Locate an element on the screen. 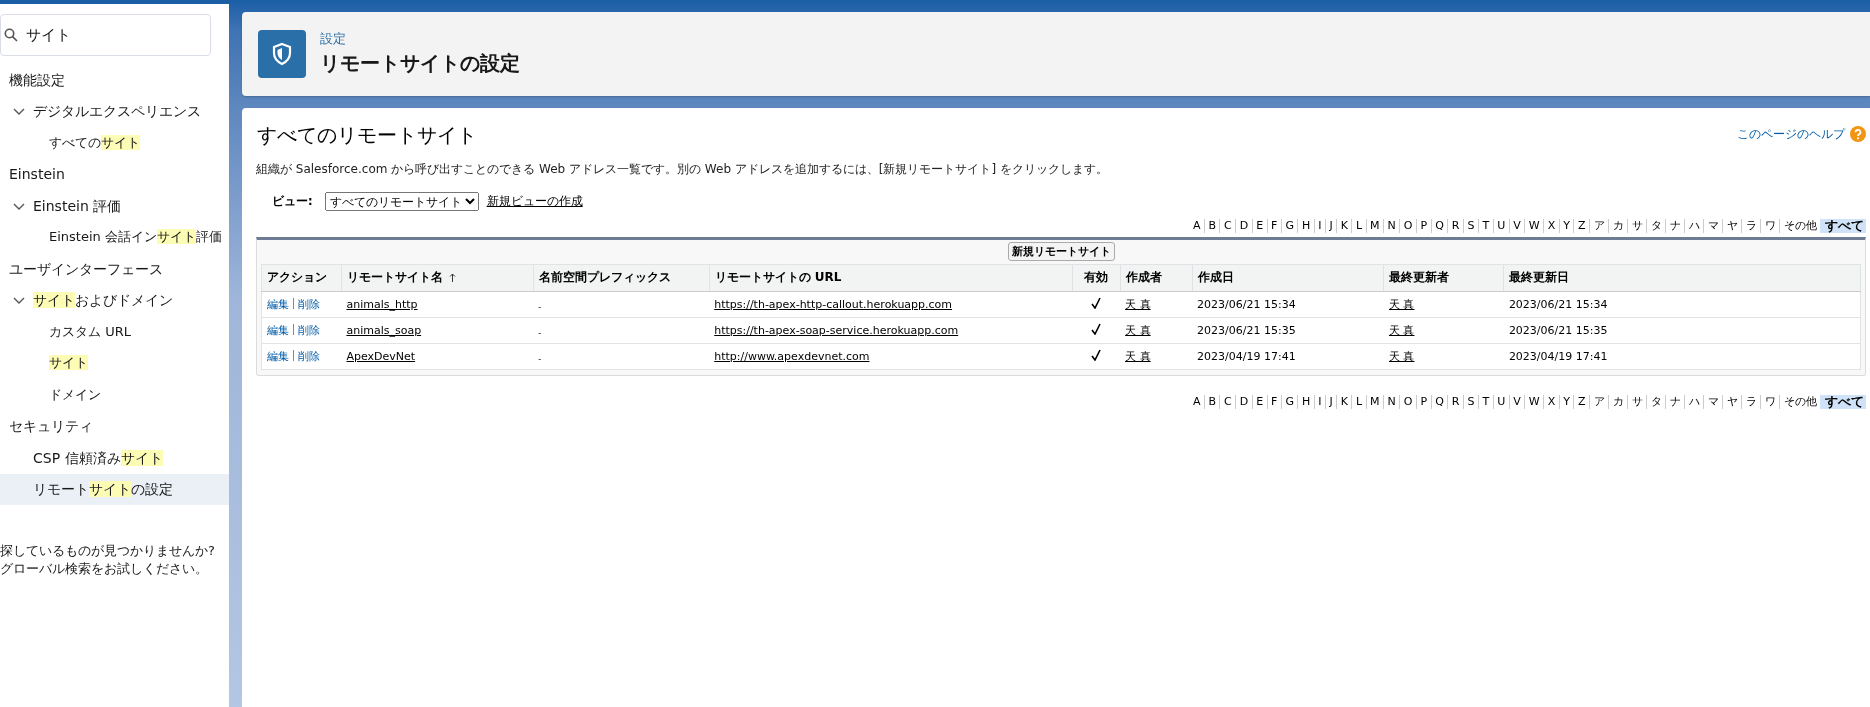  alphabet-filter-link: O is located at coordinates (1407, 226).